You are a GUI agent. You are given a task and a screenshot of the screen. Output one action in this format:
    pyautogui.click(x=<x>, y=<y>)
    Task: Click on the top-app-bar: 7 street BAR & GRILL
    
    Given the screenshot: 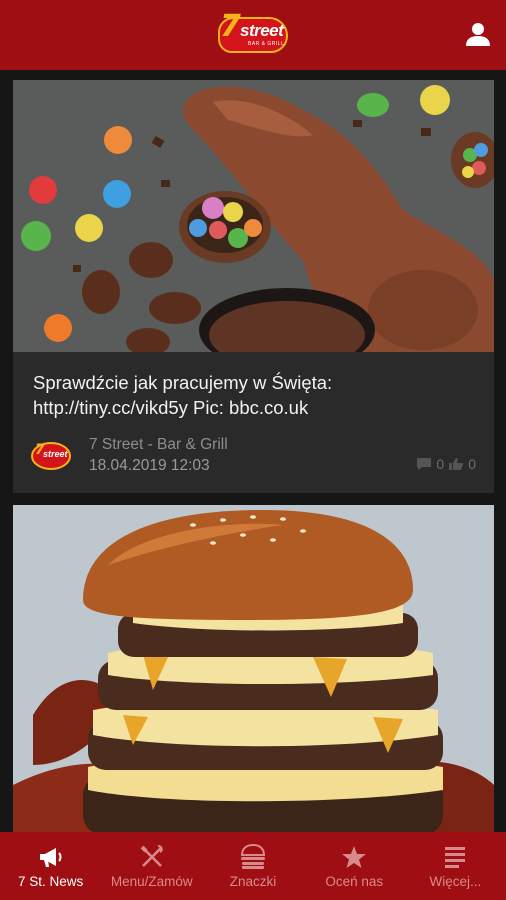 What is the action you would take?
    pyautogui.click(x=253, y=35)
    